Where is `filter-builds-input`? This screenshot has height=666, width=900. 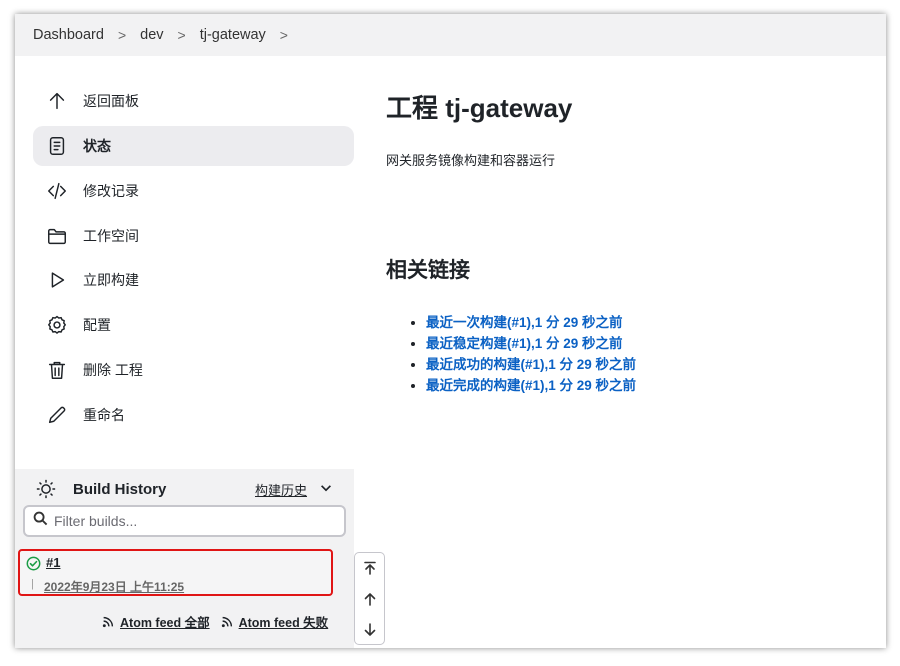 filter-builds-input is located at coordinates (189, 521).